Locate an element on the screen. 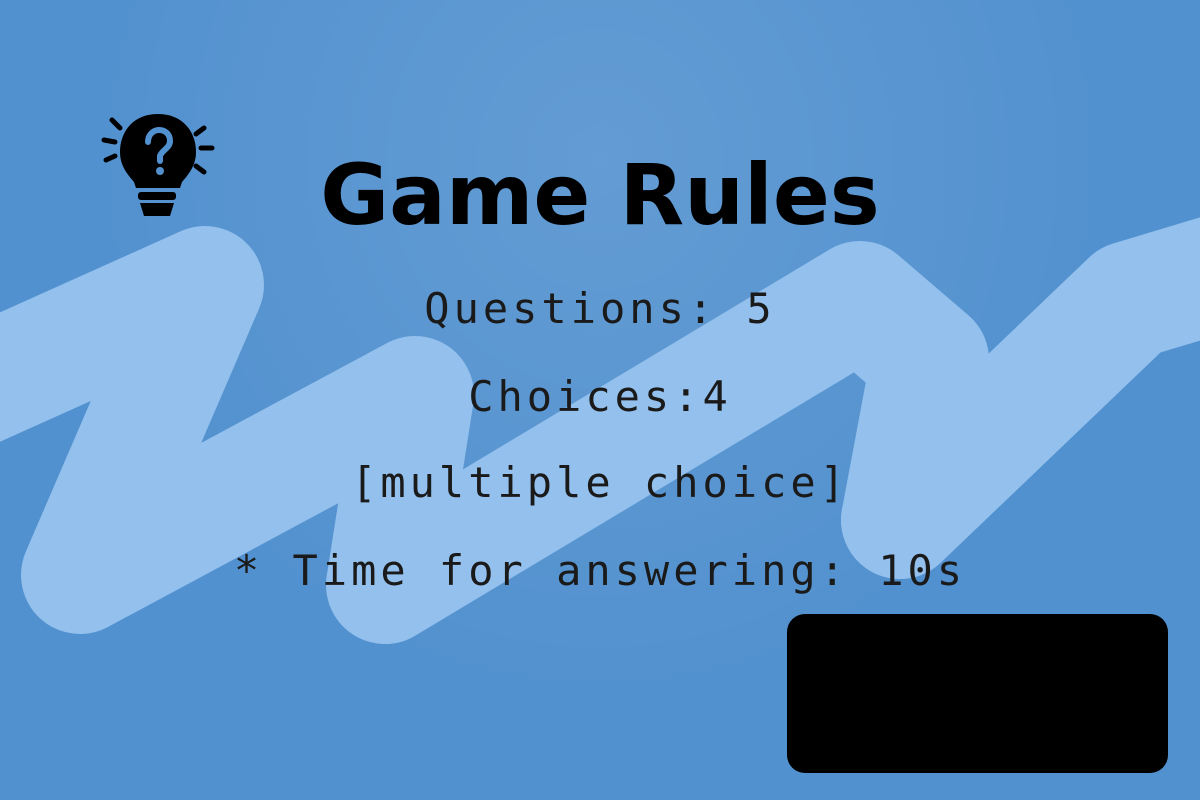 This screenshot has width=1200, height=800. page-title: Game Rules is located at coordinates (600, 195).